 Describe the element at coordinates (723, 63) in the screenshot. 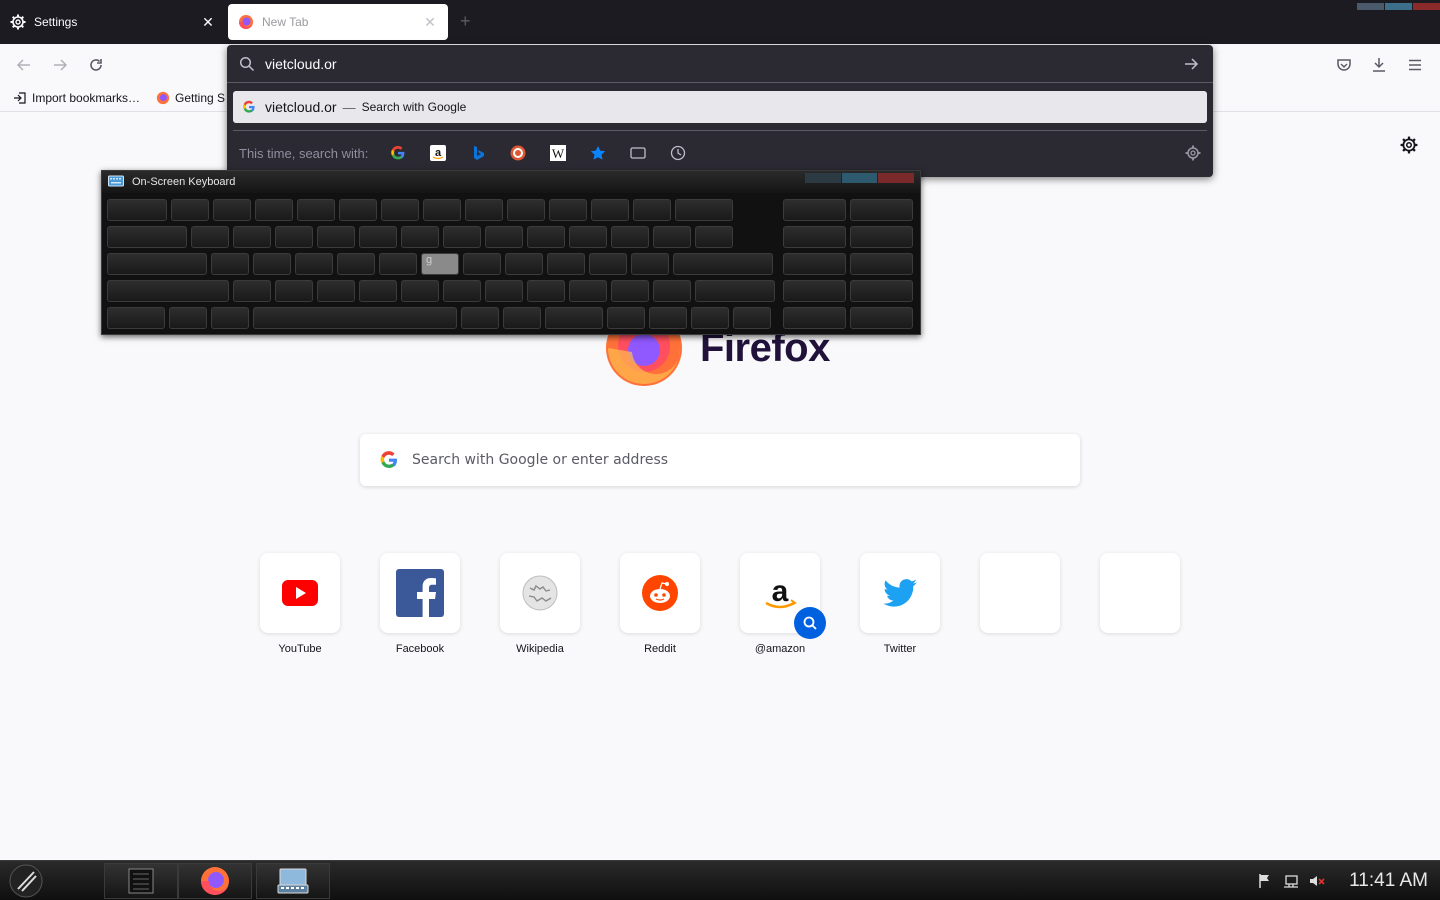

I see `url-input` at that location.